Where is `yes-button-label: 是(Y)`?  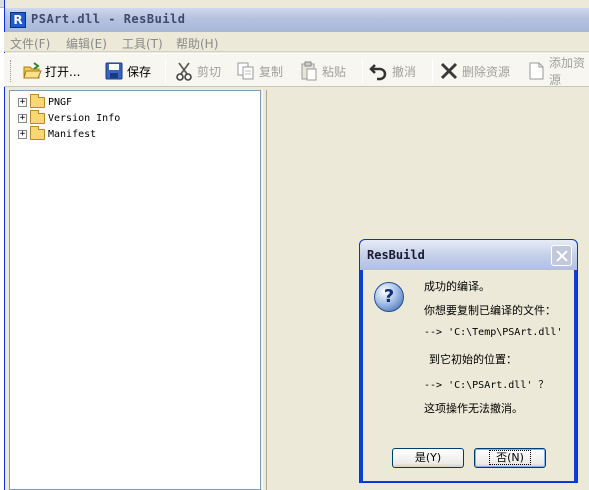 yes-button-label: 是(Y) is located at coordinates (428, 457).